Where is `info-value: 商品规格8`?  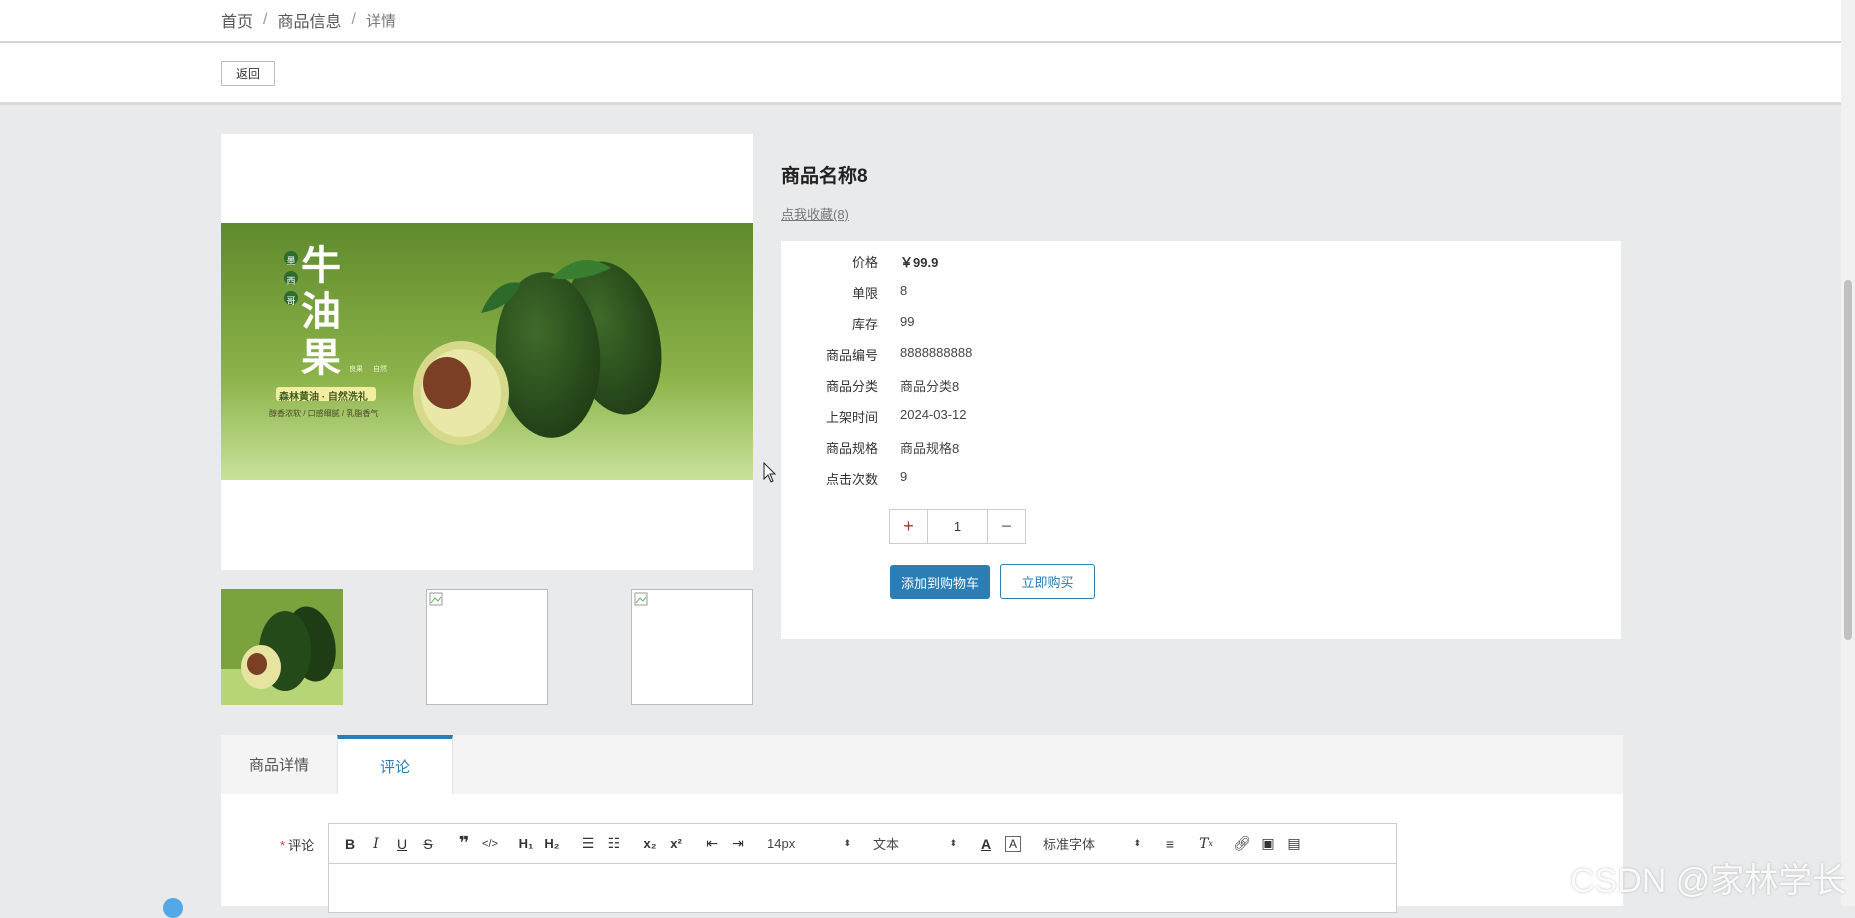 info-value: 商品规格8 is located at coordinates (930, 448).